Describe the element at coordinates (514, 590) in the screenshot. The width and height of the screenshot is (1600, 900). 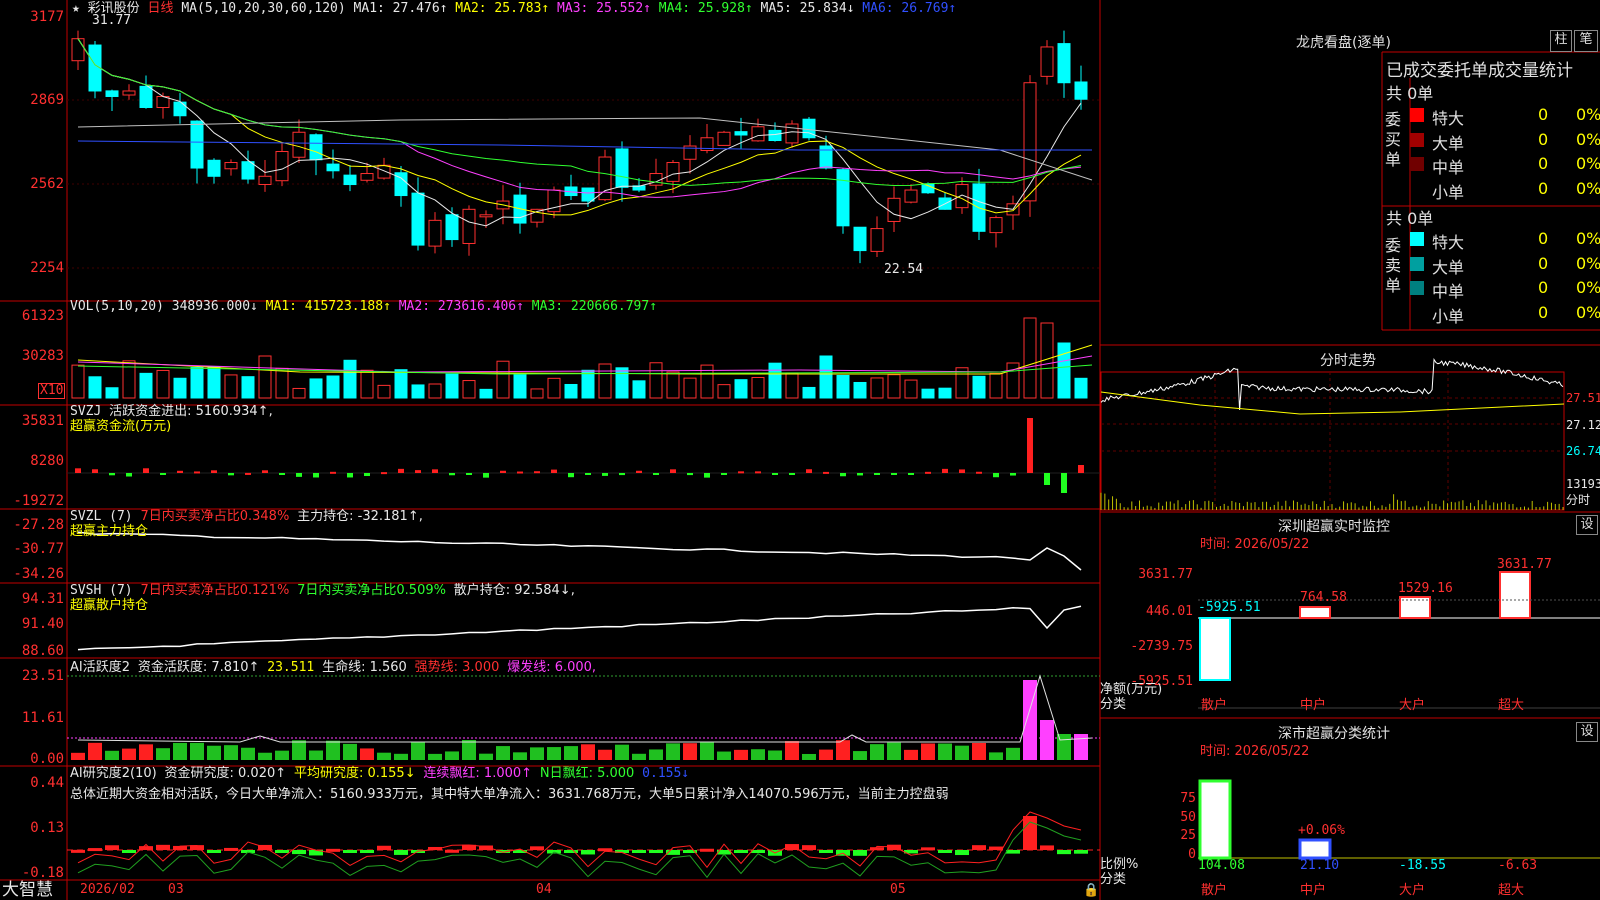
I see `svsh-position: 散户持仓: 92.584↓,` at that location.